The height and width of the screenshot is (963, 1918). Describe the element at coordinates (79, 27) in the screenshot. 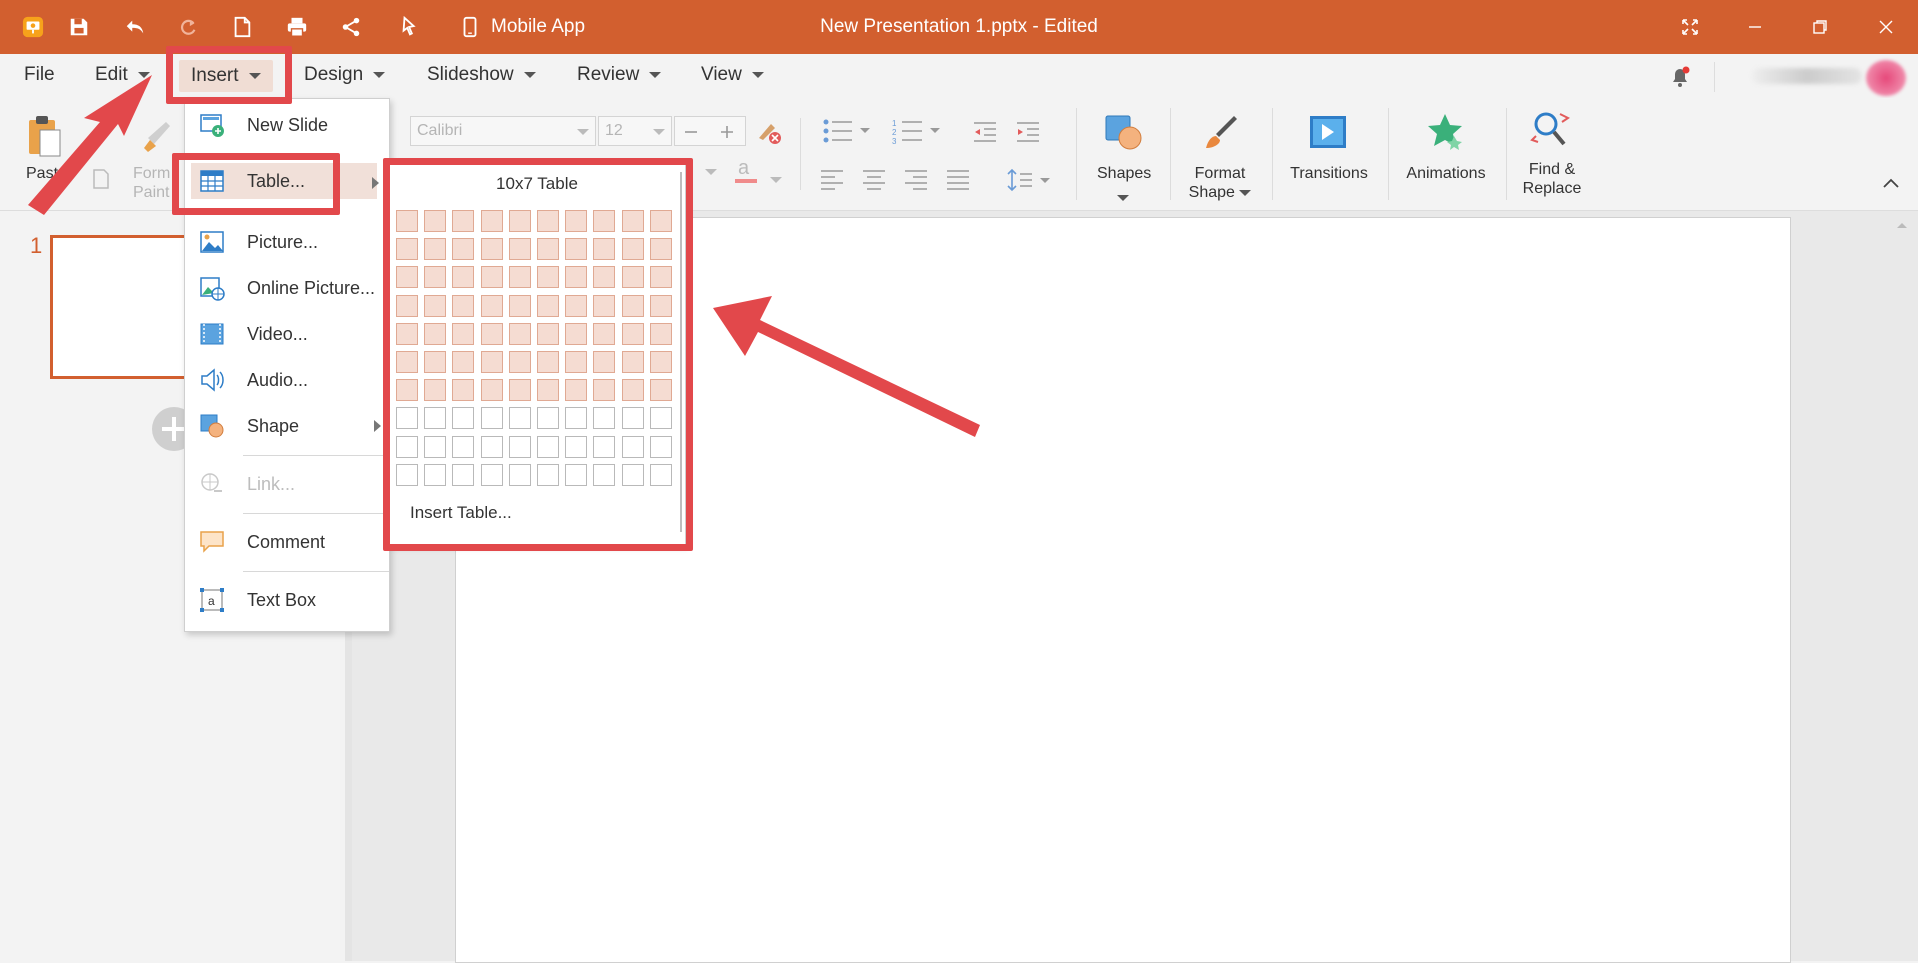

I see `save-icon` at that location.